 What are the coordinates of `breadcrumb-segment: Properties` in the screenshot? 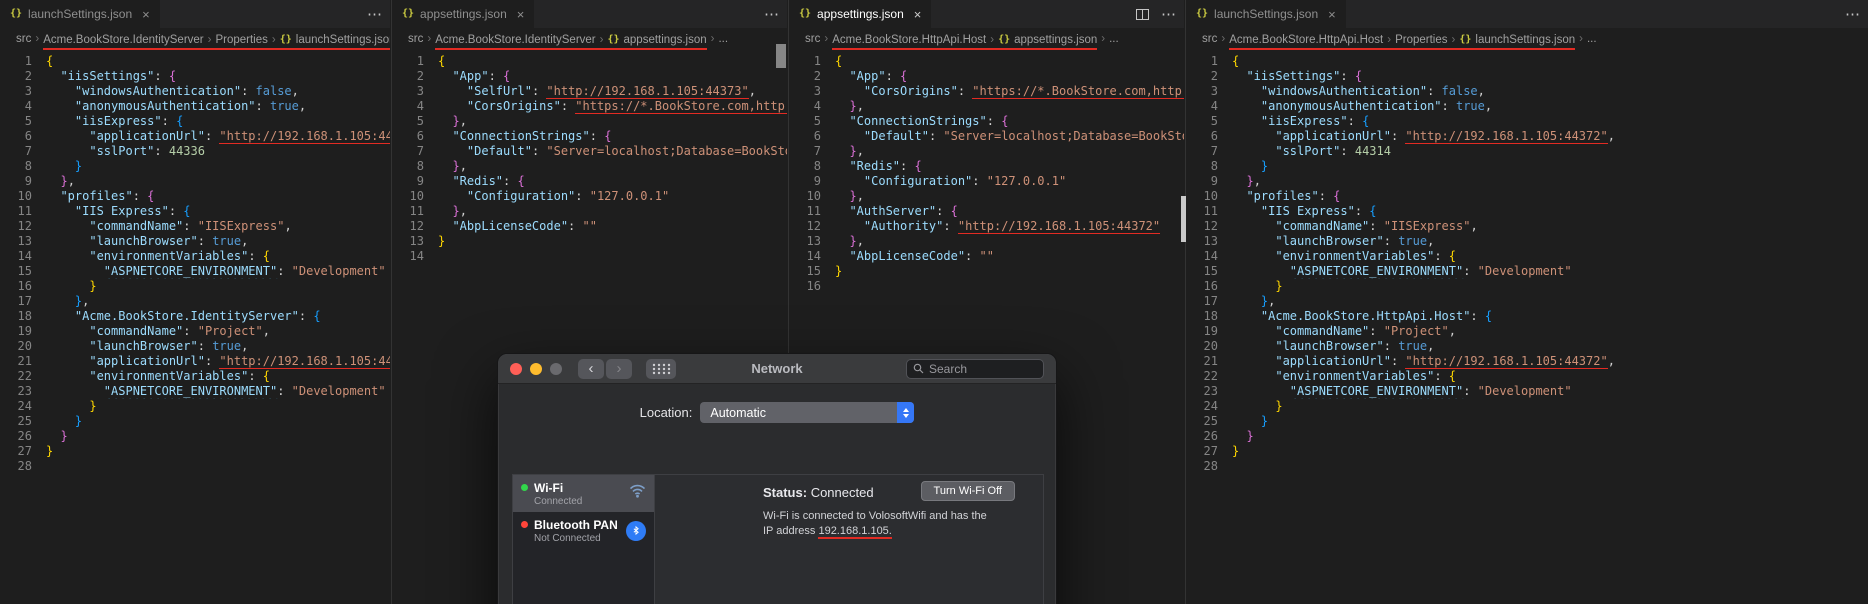 It's located at (1421, 42).